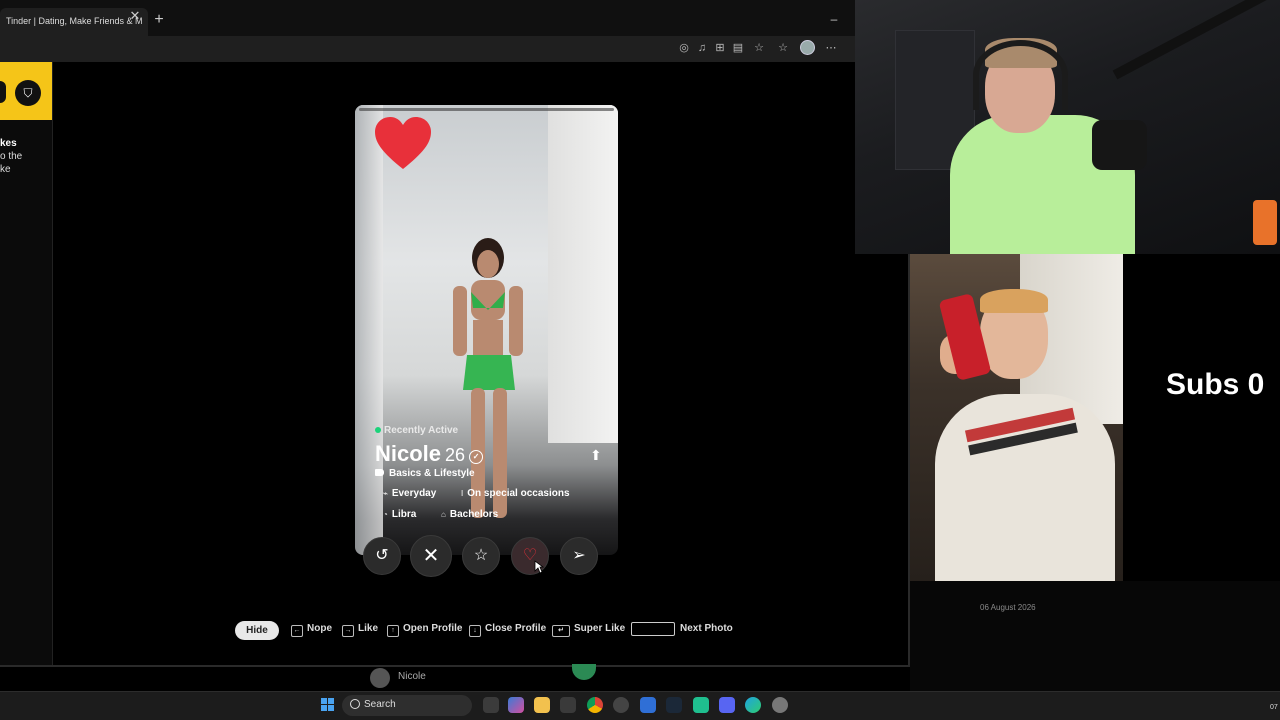  Describe the element at coordinates (412, 676) in the screenshot. I see `match-name-label: Nicole` at that location.